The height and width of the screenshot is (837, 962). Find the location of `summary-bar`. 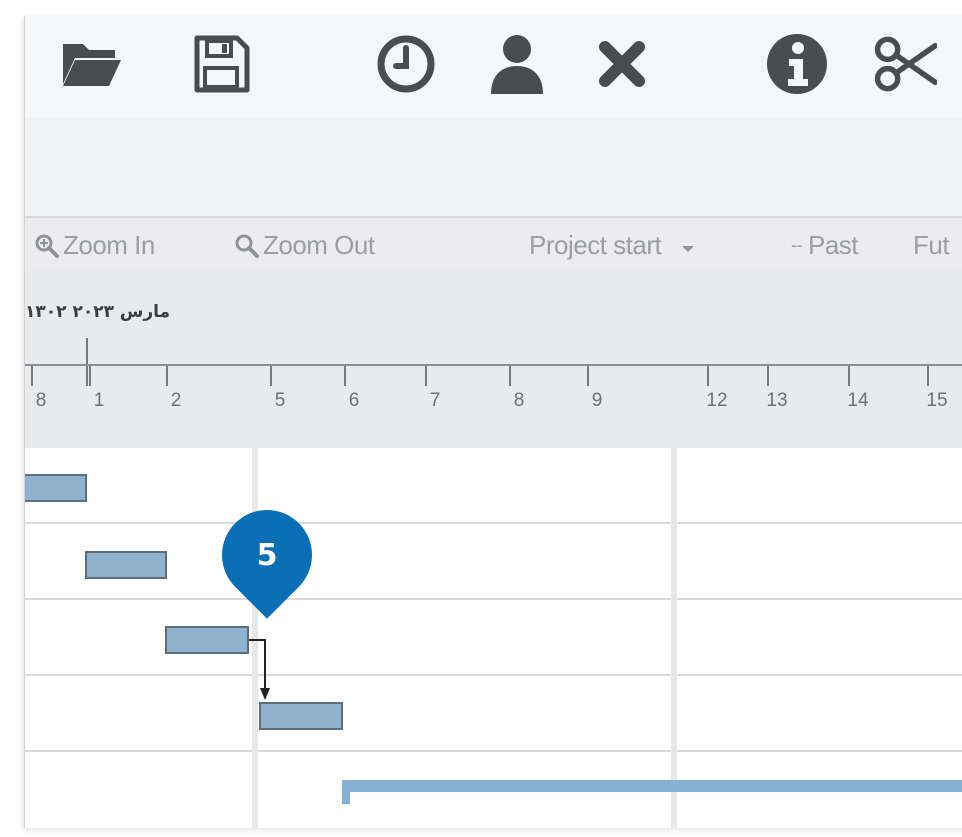

summary-bar is located at coordinates (652, 786).